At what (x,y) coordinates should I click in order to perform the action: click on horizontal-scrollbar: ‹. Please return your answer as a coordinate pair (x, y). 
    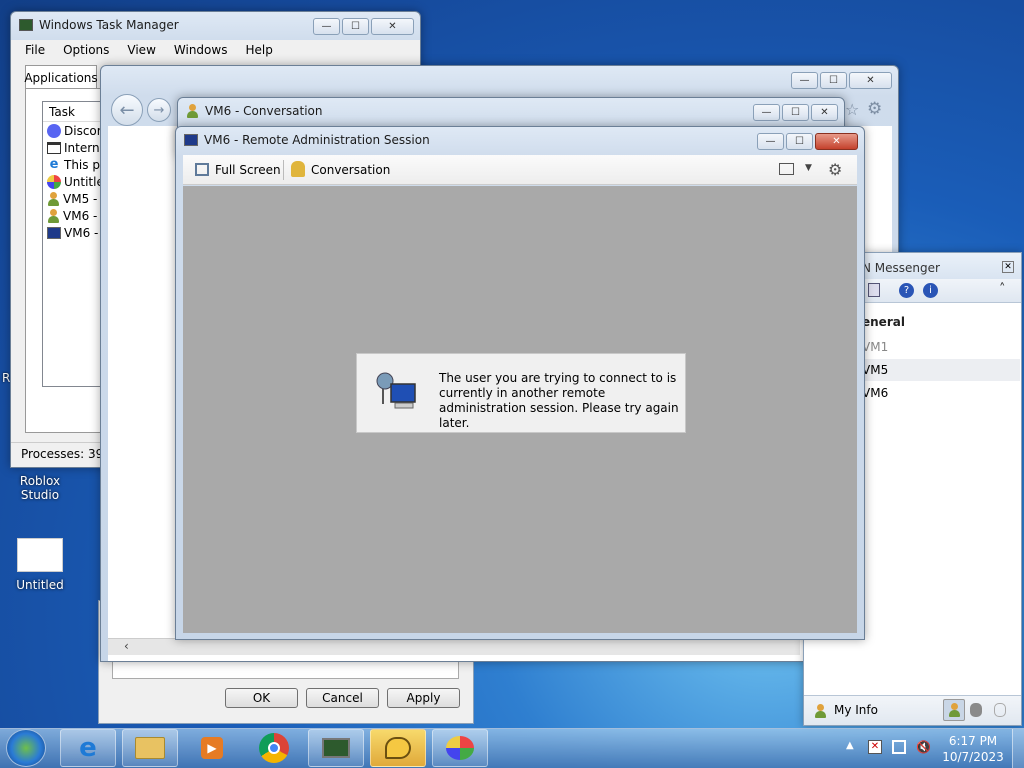
    Looking at the image, I should click on (454, 646).